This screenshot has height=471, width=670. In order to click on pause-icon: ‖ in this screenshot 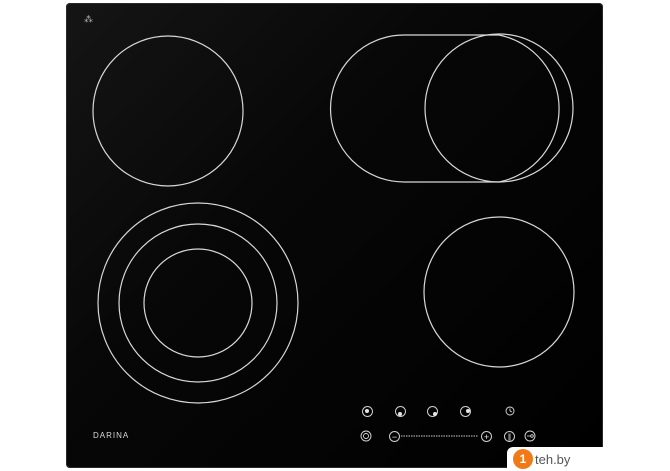, I will do `click(509, 436)`.